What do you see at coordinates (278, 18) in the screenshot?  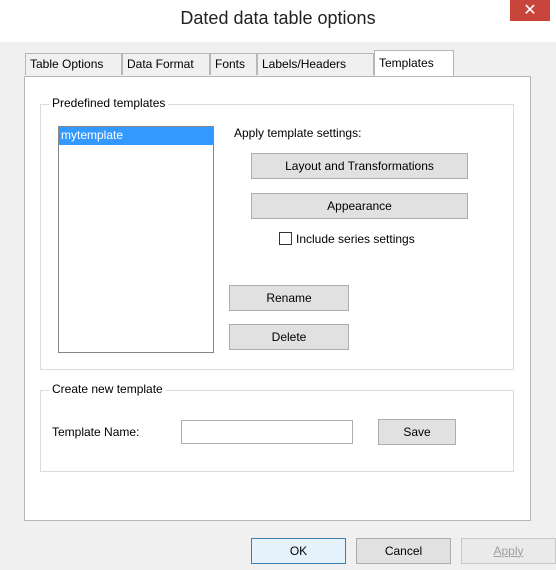 I see `window-title: Dated data table options` at bounding box center [278, 18].